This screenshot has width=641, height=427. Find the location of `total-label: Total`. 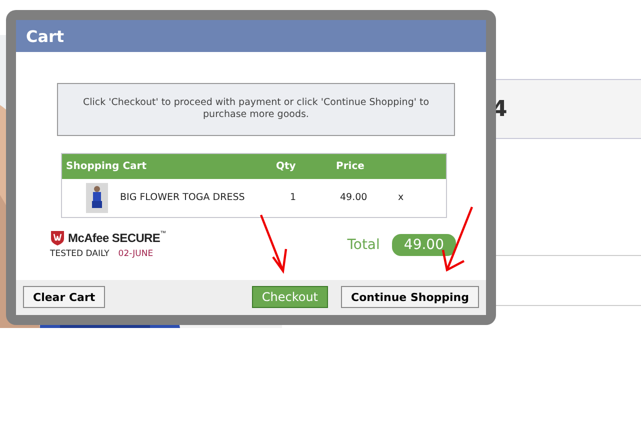

total-label: Total is located at coordinates (363, 244).